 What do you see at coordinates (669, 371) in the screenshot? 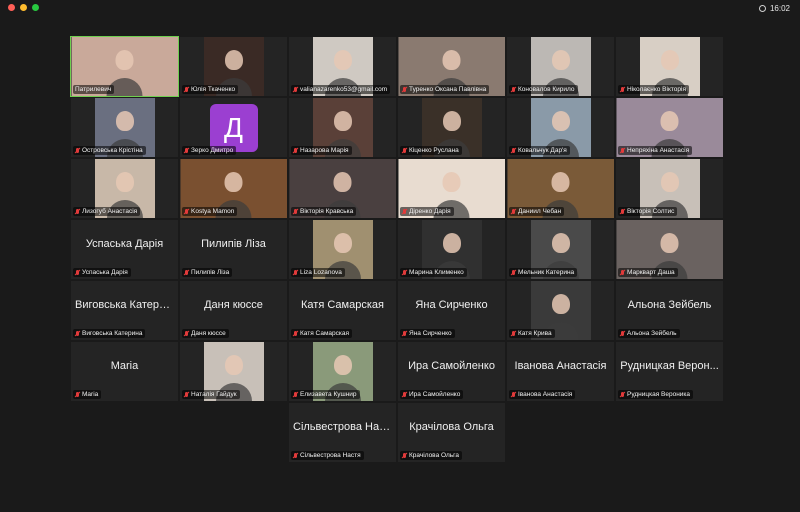
I see `participant-tile: Рудницкая Верон... Рудницкая Вероника` at bounding box center [669, 371].